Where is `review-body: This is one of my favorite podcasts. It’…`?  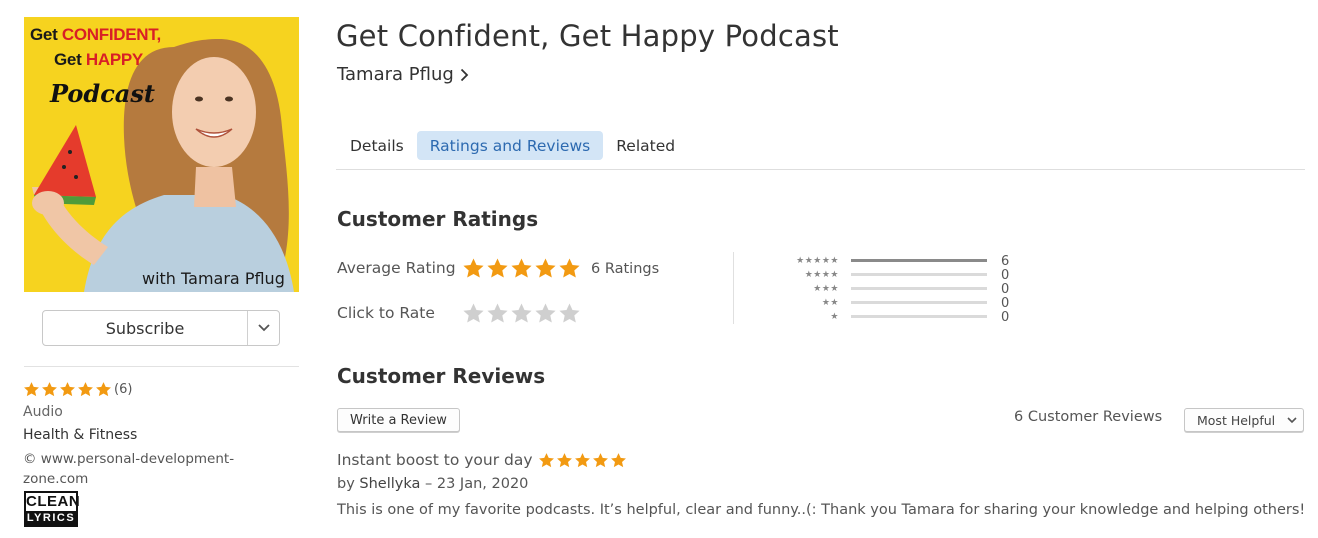 review-body: This is one of my favorite podcasts. It’… is located at coordinates (821, 510).